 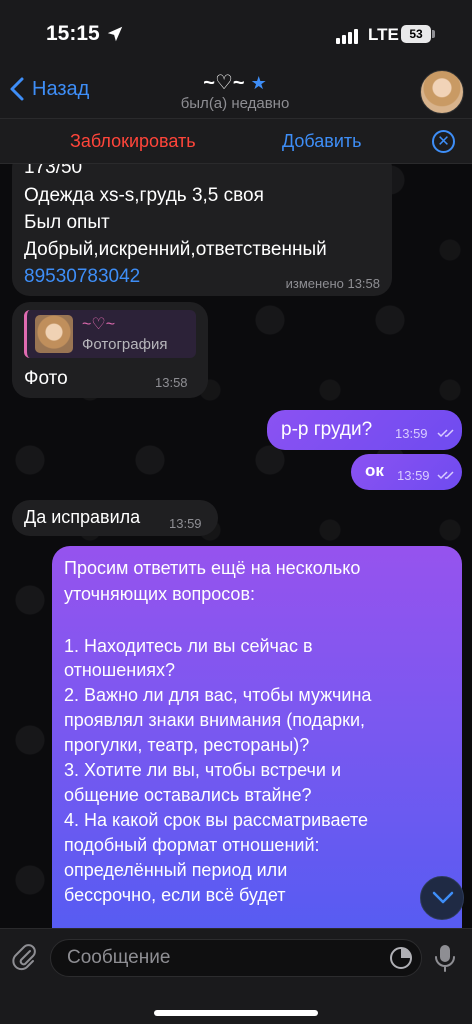 I want to click on star-icon: ★, so click(x=258, y=83).